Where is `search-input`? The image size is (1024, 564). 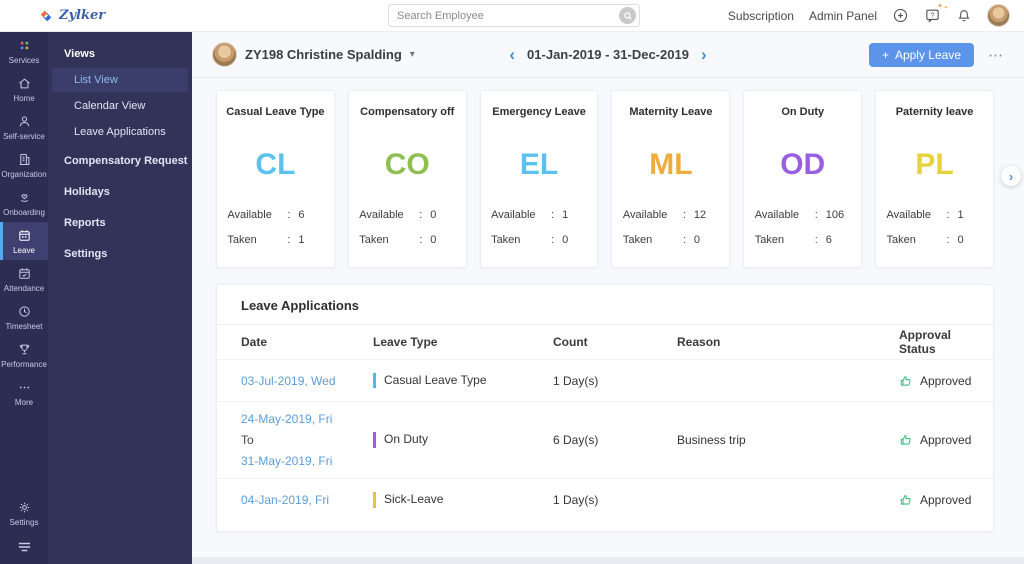 search-input is located at coordinates (504, 15).